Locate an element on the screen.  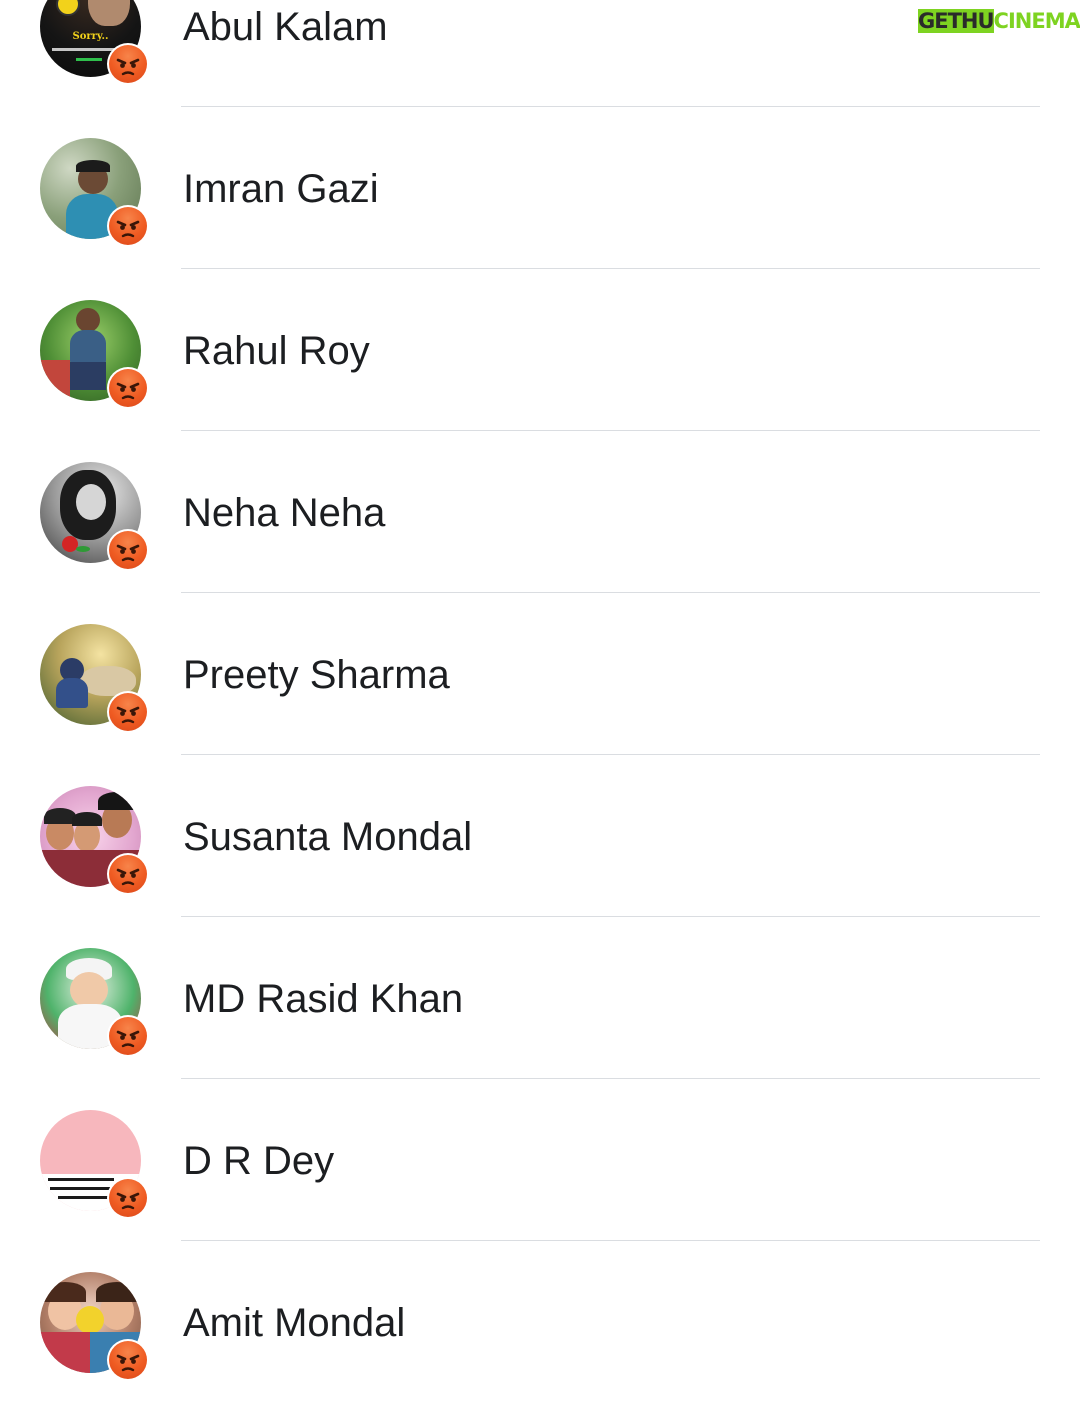
avatar-text: Sorry.. is located at coordinates (90, 36).